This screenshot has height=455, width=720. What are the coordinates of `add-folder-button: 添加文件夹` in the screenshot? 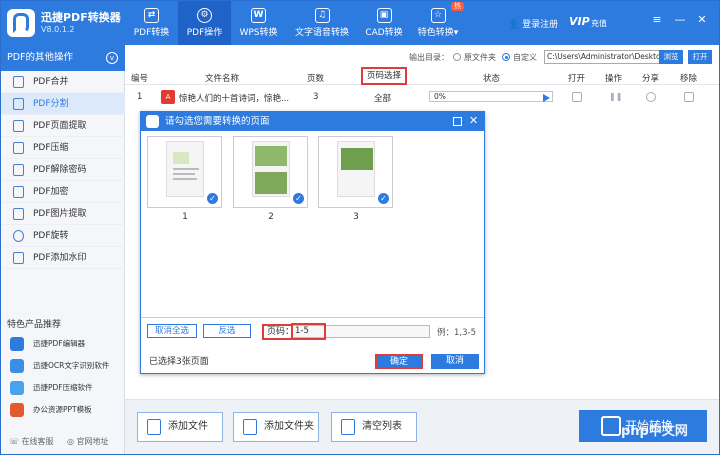 It's located at (276, 427).